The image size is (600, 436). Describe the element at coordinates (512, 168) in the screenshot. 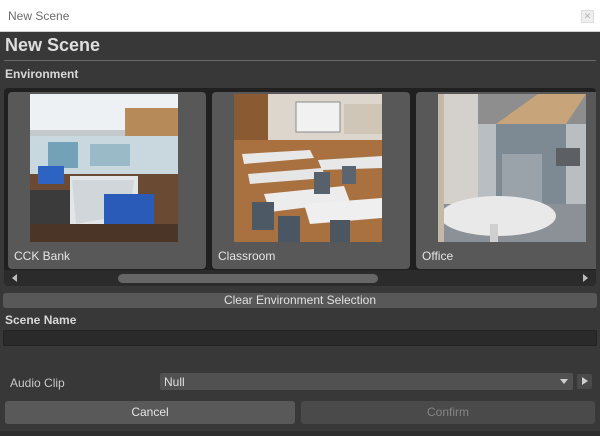

I see `office-thumbnail` at that location.